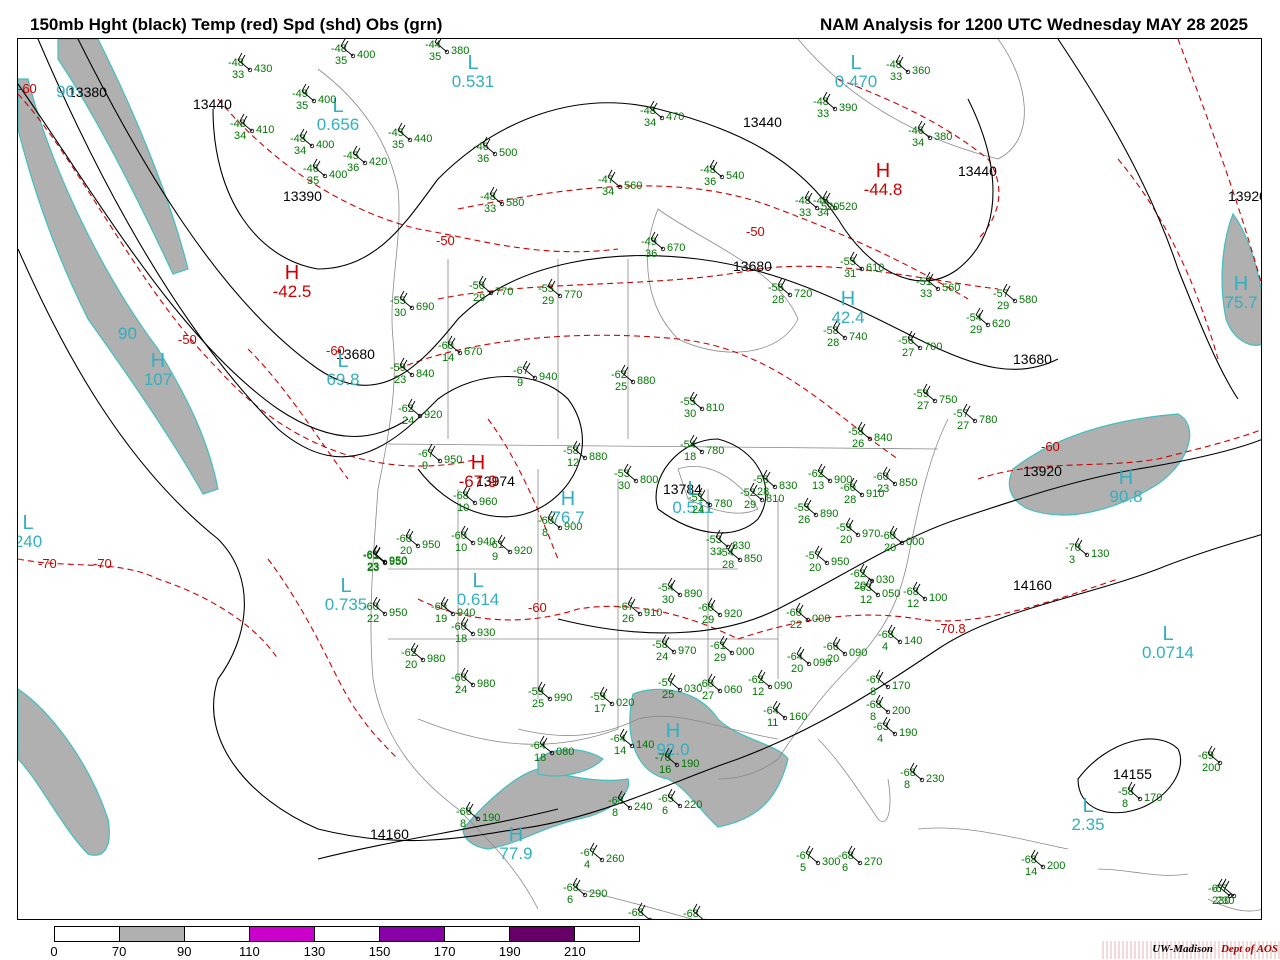  I want to click on ob-height: 540, so click(735, 176).